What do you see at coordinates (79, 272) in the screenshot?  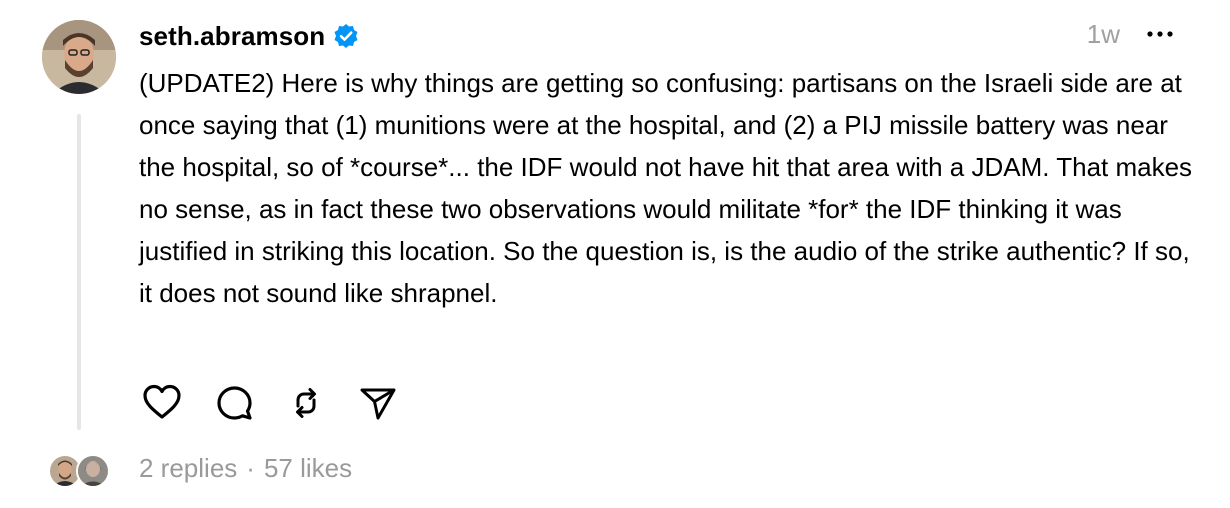 I see `thread-line` at bounding box center [79, 272].